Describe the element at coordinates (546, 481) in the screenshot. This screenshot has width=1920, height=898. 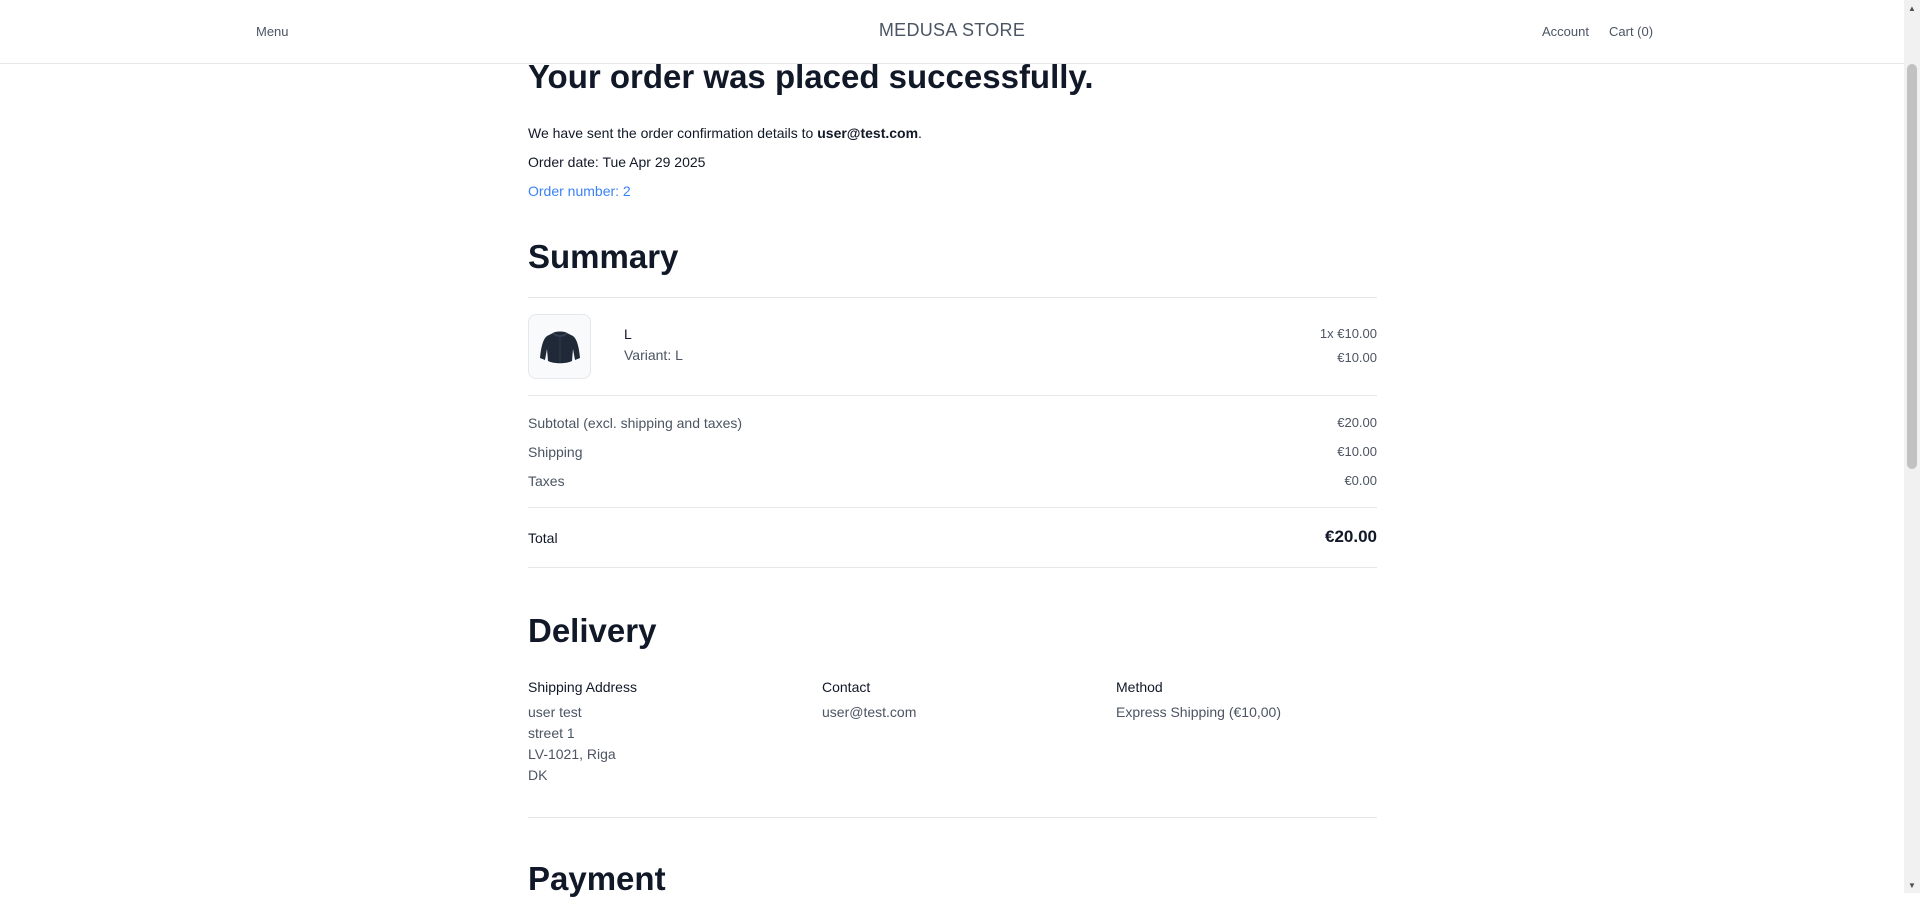
I see `taxes-label: Taxes` at that location.